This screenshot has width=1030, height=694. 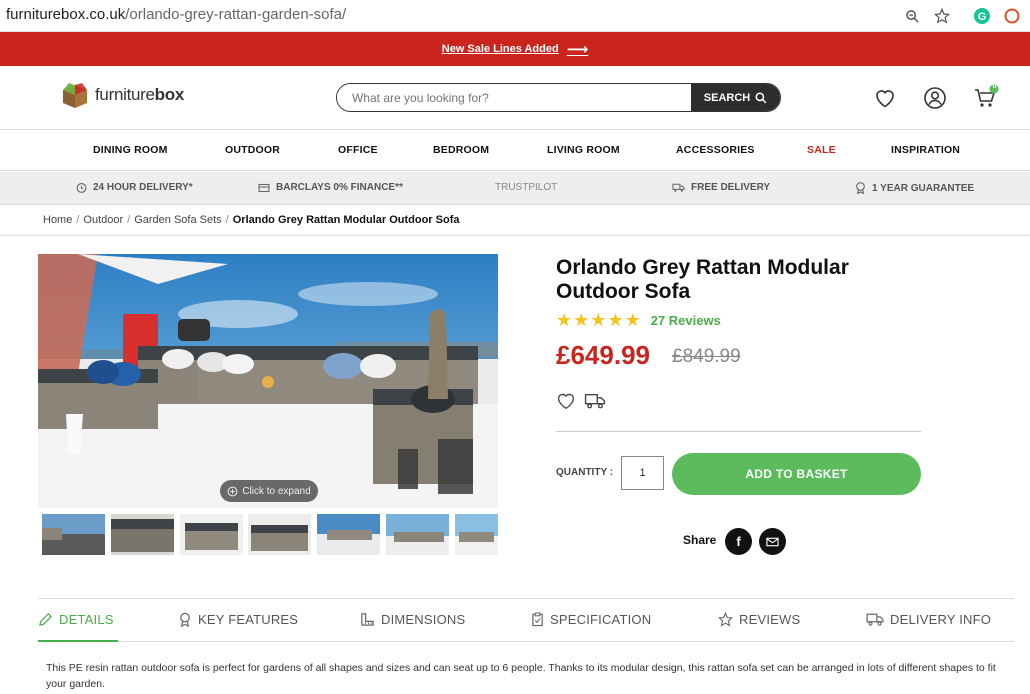 What do you see at coordinates (923, 188) in the screenshot?
I see `usp-label: 1 YEAR GUARANTEE` at bounding box center [923, 188].